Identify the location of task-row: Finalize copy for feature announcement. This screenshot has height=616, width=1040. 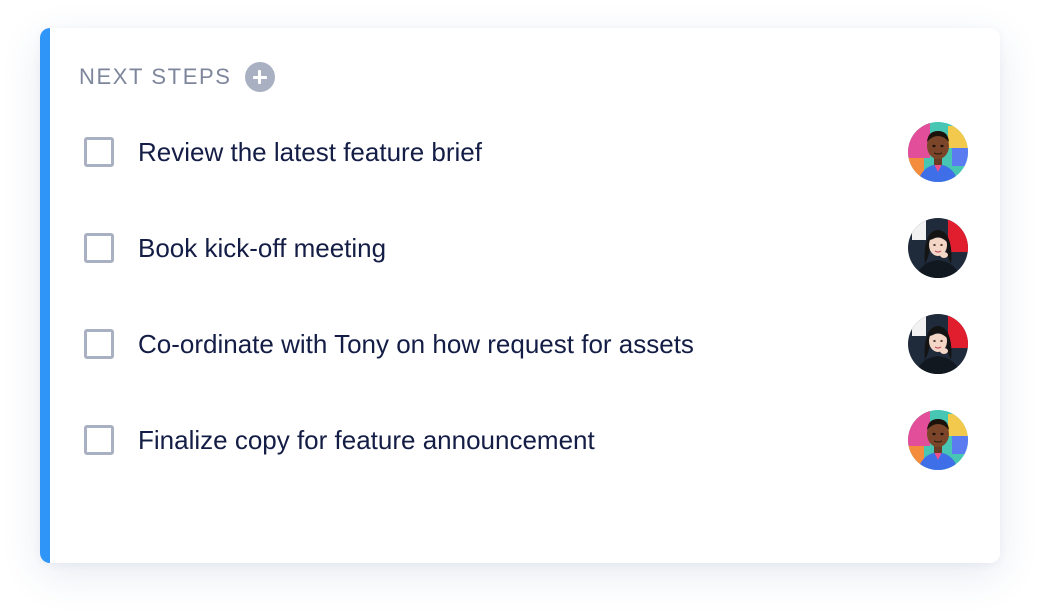
(526, 440).